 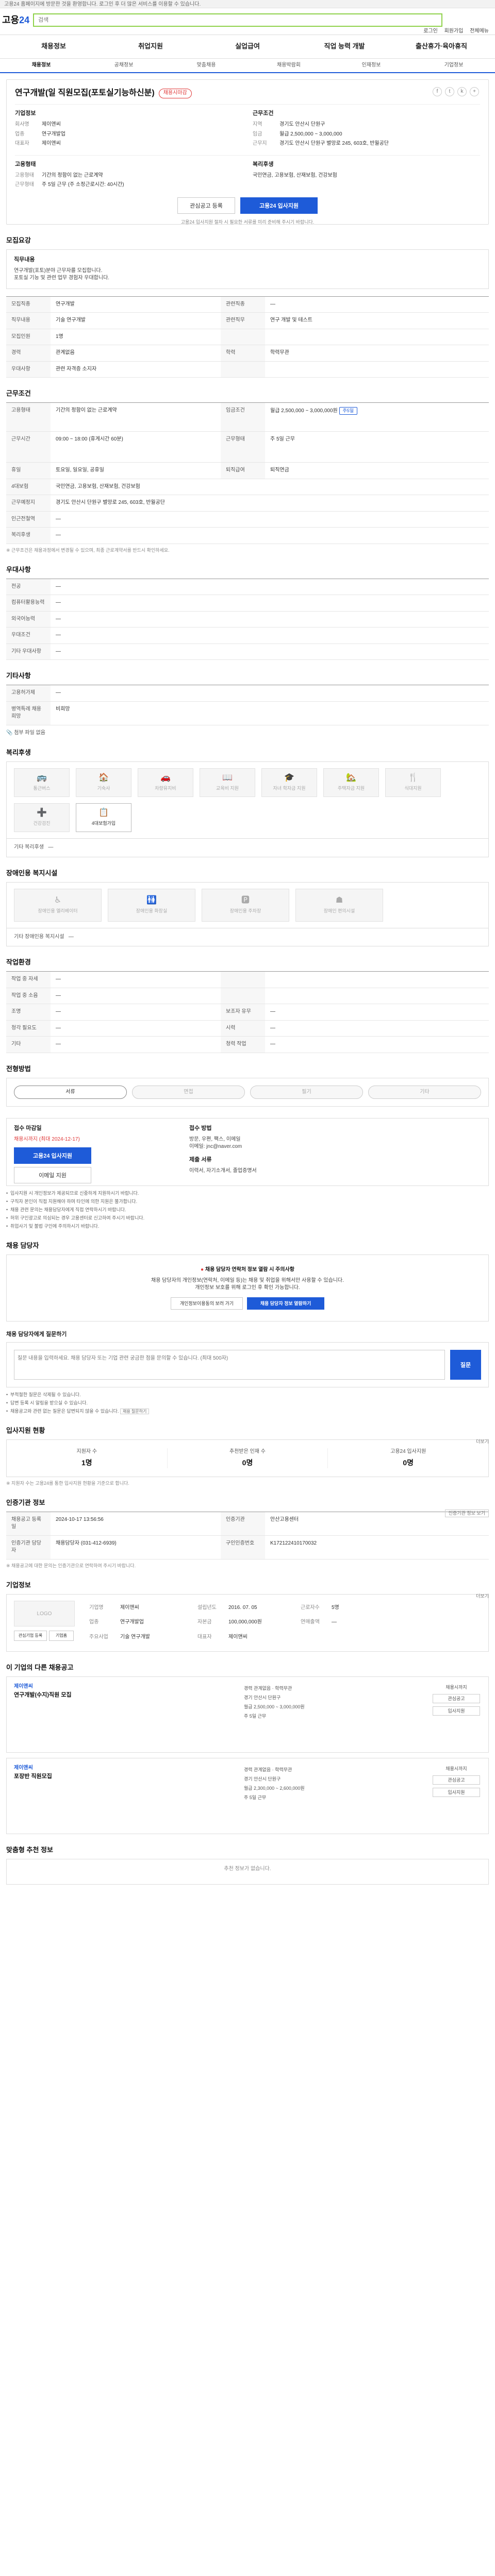 I want to click on benefit-label: 기숙사, so click(x=103, y=788).